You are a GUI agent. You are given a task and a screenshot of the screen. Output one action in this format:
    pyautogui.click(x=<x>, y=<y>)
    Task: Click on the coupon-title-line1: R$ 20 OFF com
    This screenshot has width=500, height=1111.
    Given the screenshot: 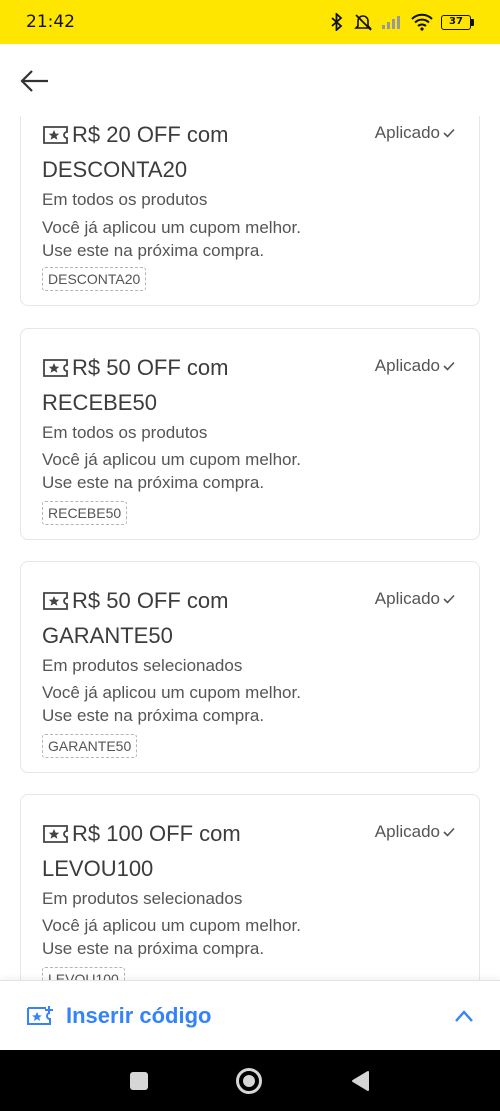 What is the action you would take?
    pyautogui.click(x=150, y=134)
    